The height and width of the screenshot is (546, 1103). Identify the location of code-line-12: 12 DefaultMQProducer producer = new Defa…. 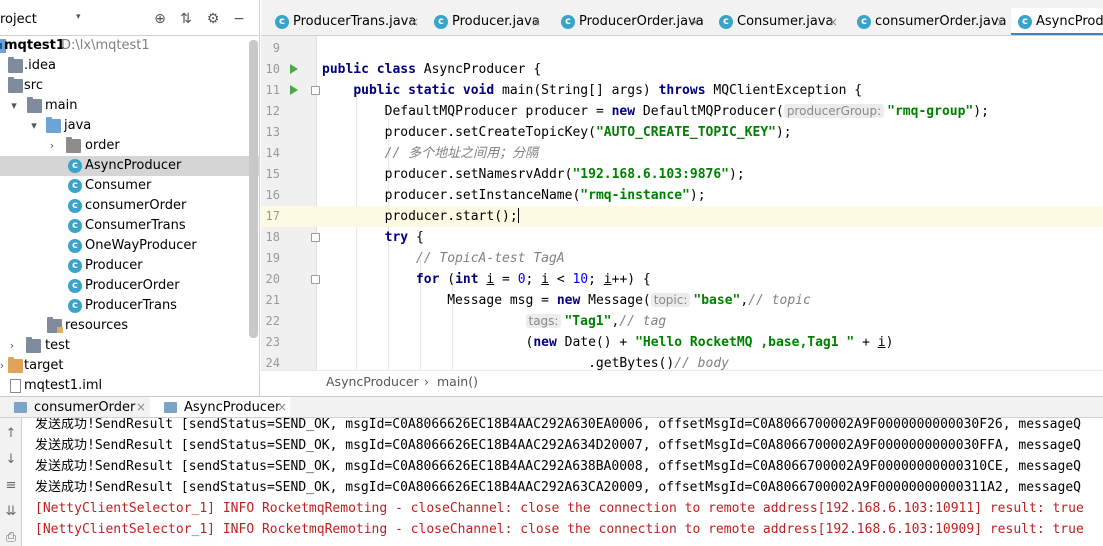
(682, 111).